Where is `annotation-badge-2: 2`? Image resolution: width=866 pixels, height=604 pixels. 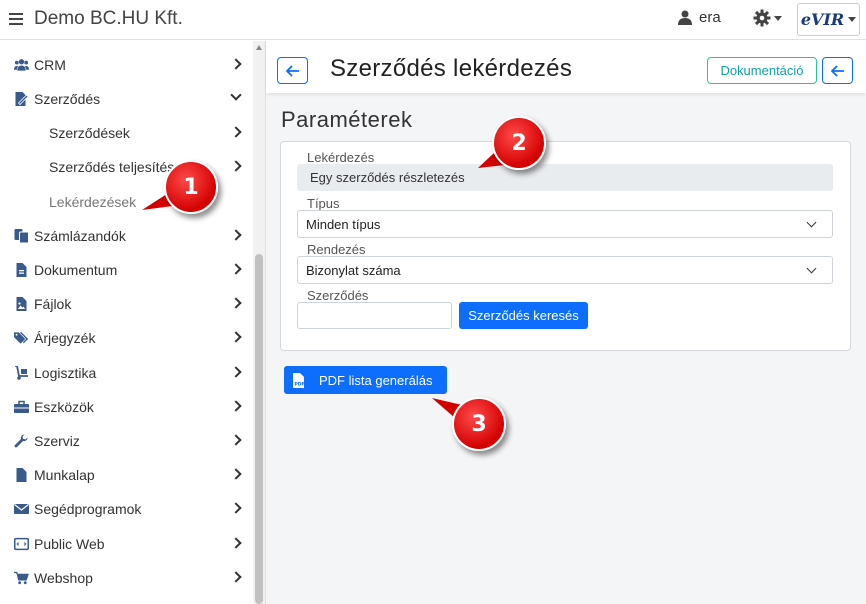
annotation-badge-2: 2 is located at coordinates (519, 143).